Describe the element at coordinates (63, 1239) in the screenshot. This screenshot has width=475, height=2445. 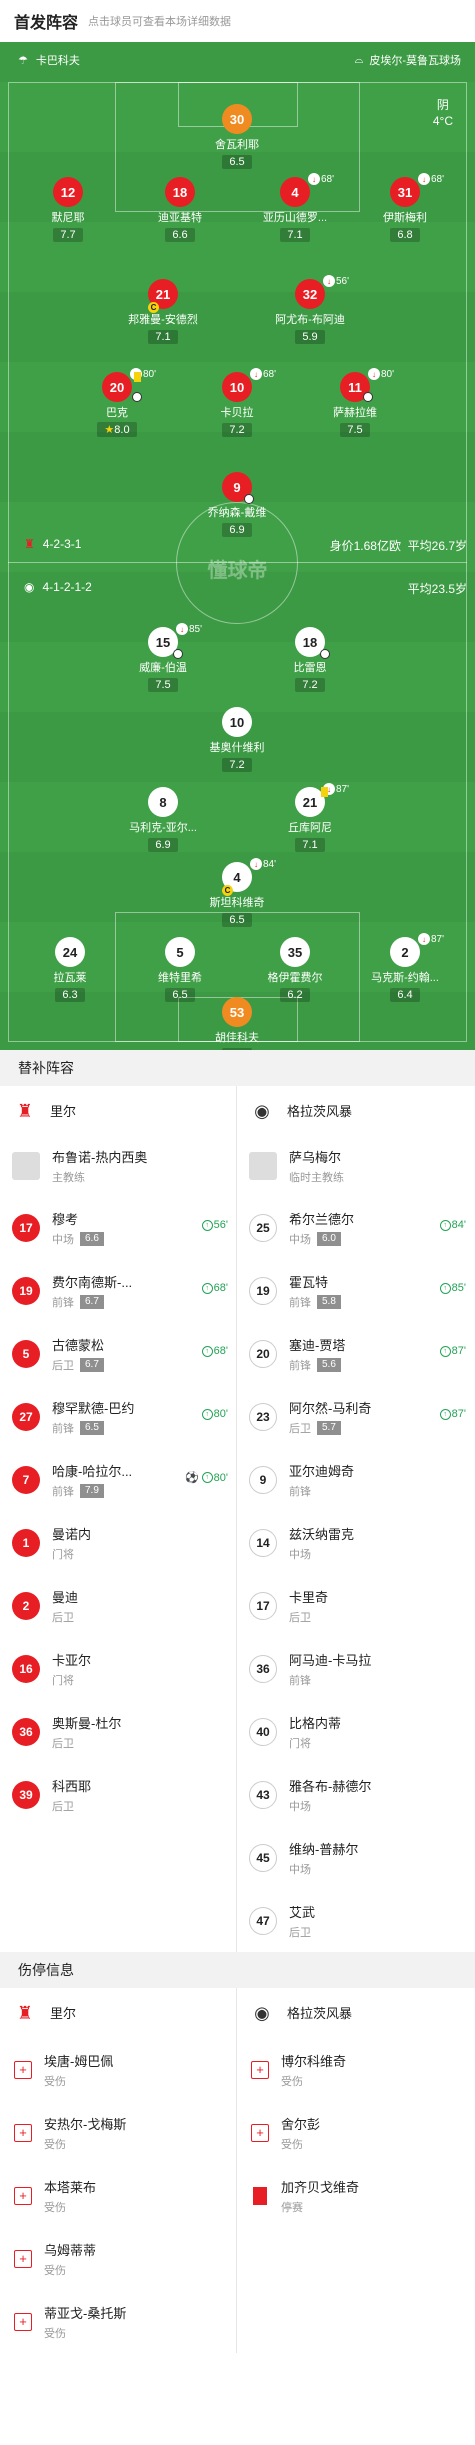
I see `player-position: 中场` at that location.